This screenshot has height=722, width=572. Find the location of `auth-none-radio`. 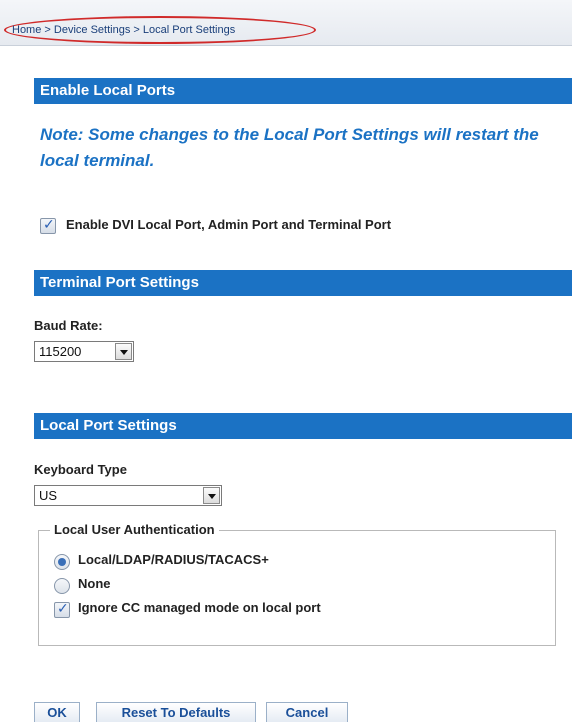

auth-none-radio is located at coordinates (62, 586).